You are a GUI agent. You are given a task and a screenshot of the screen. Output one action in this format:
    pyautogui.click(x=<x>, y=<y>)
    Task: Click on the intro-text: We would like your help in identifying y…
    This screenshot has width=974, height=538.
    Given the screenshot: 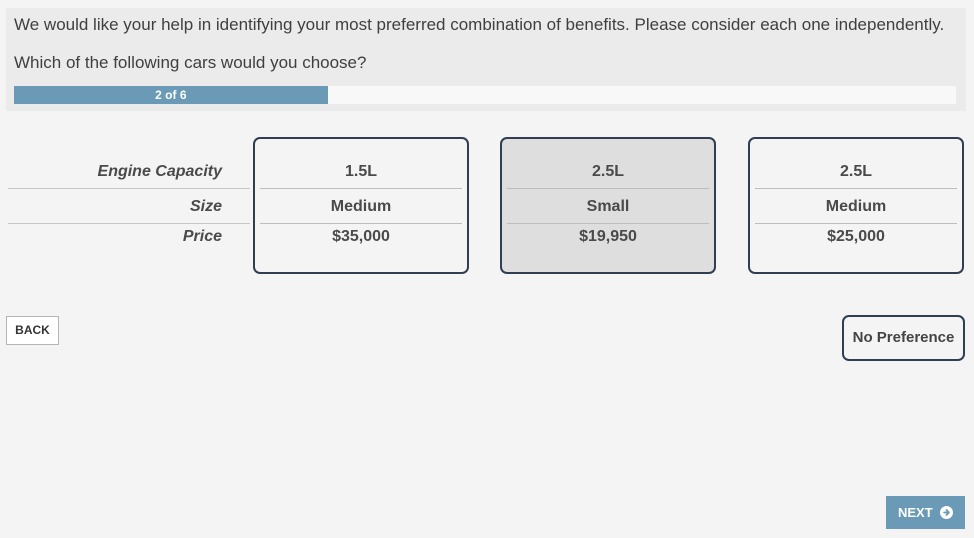 What is the action you would take?
    pyautogui.click(x=479, y=24)
    